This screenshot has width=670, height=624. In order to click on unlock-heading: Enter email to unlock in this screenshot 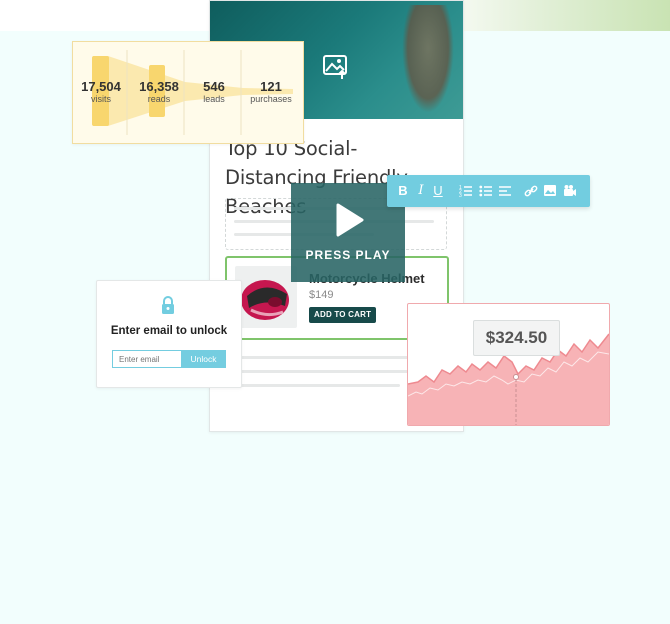, I will do `click(169, 331)`.